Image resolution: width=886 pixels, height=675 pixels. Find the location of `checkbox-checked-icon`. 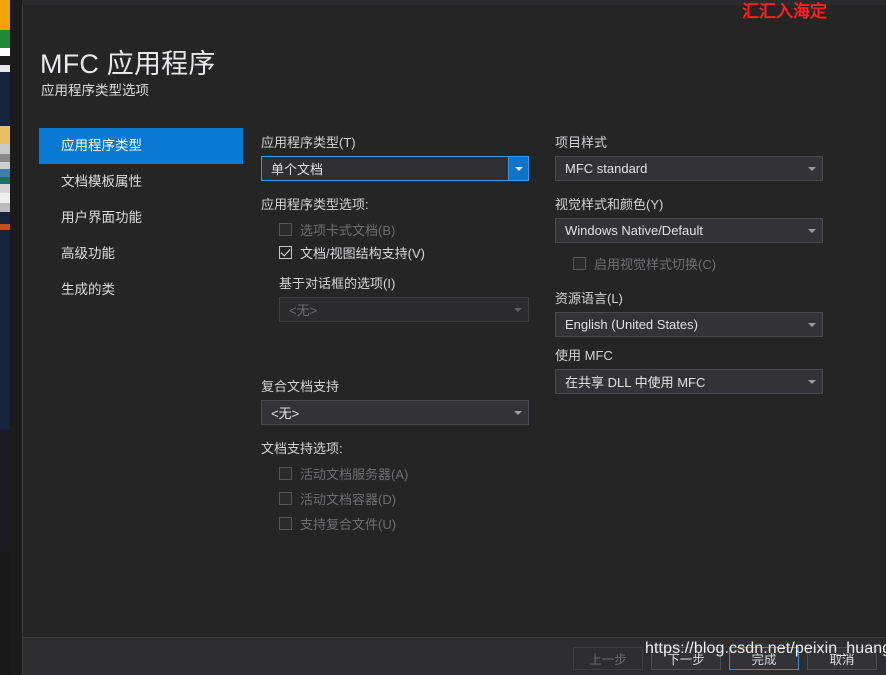

checkbox-checked-icon is located at coordinates (285, 252).